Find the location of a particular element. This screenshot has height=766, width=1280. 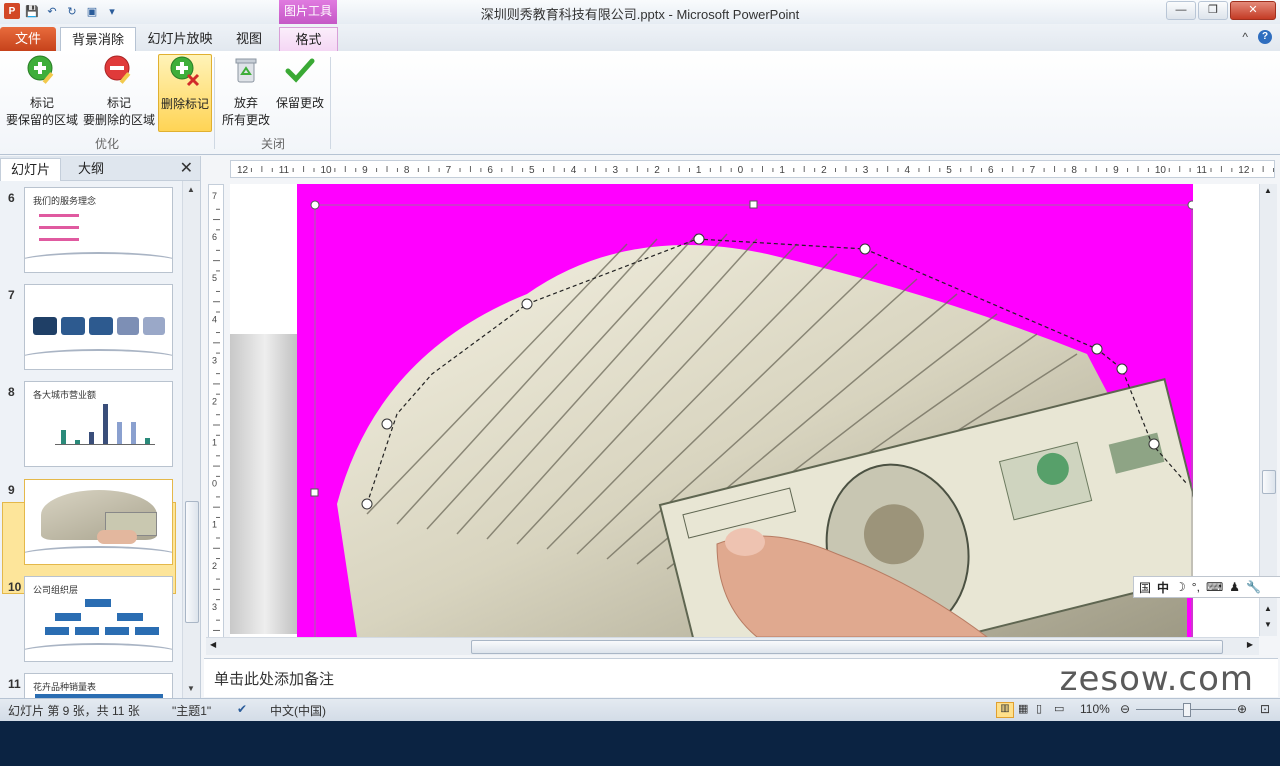

slide-horizontal-scrollbar: ◀ ▶ is located at coordinates (732, 646).